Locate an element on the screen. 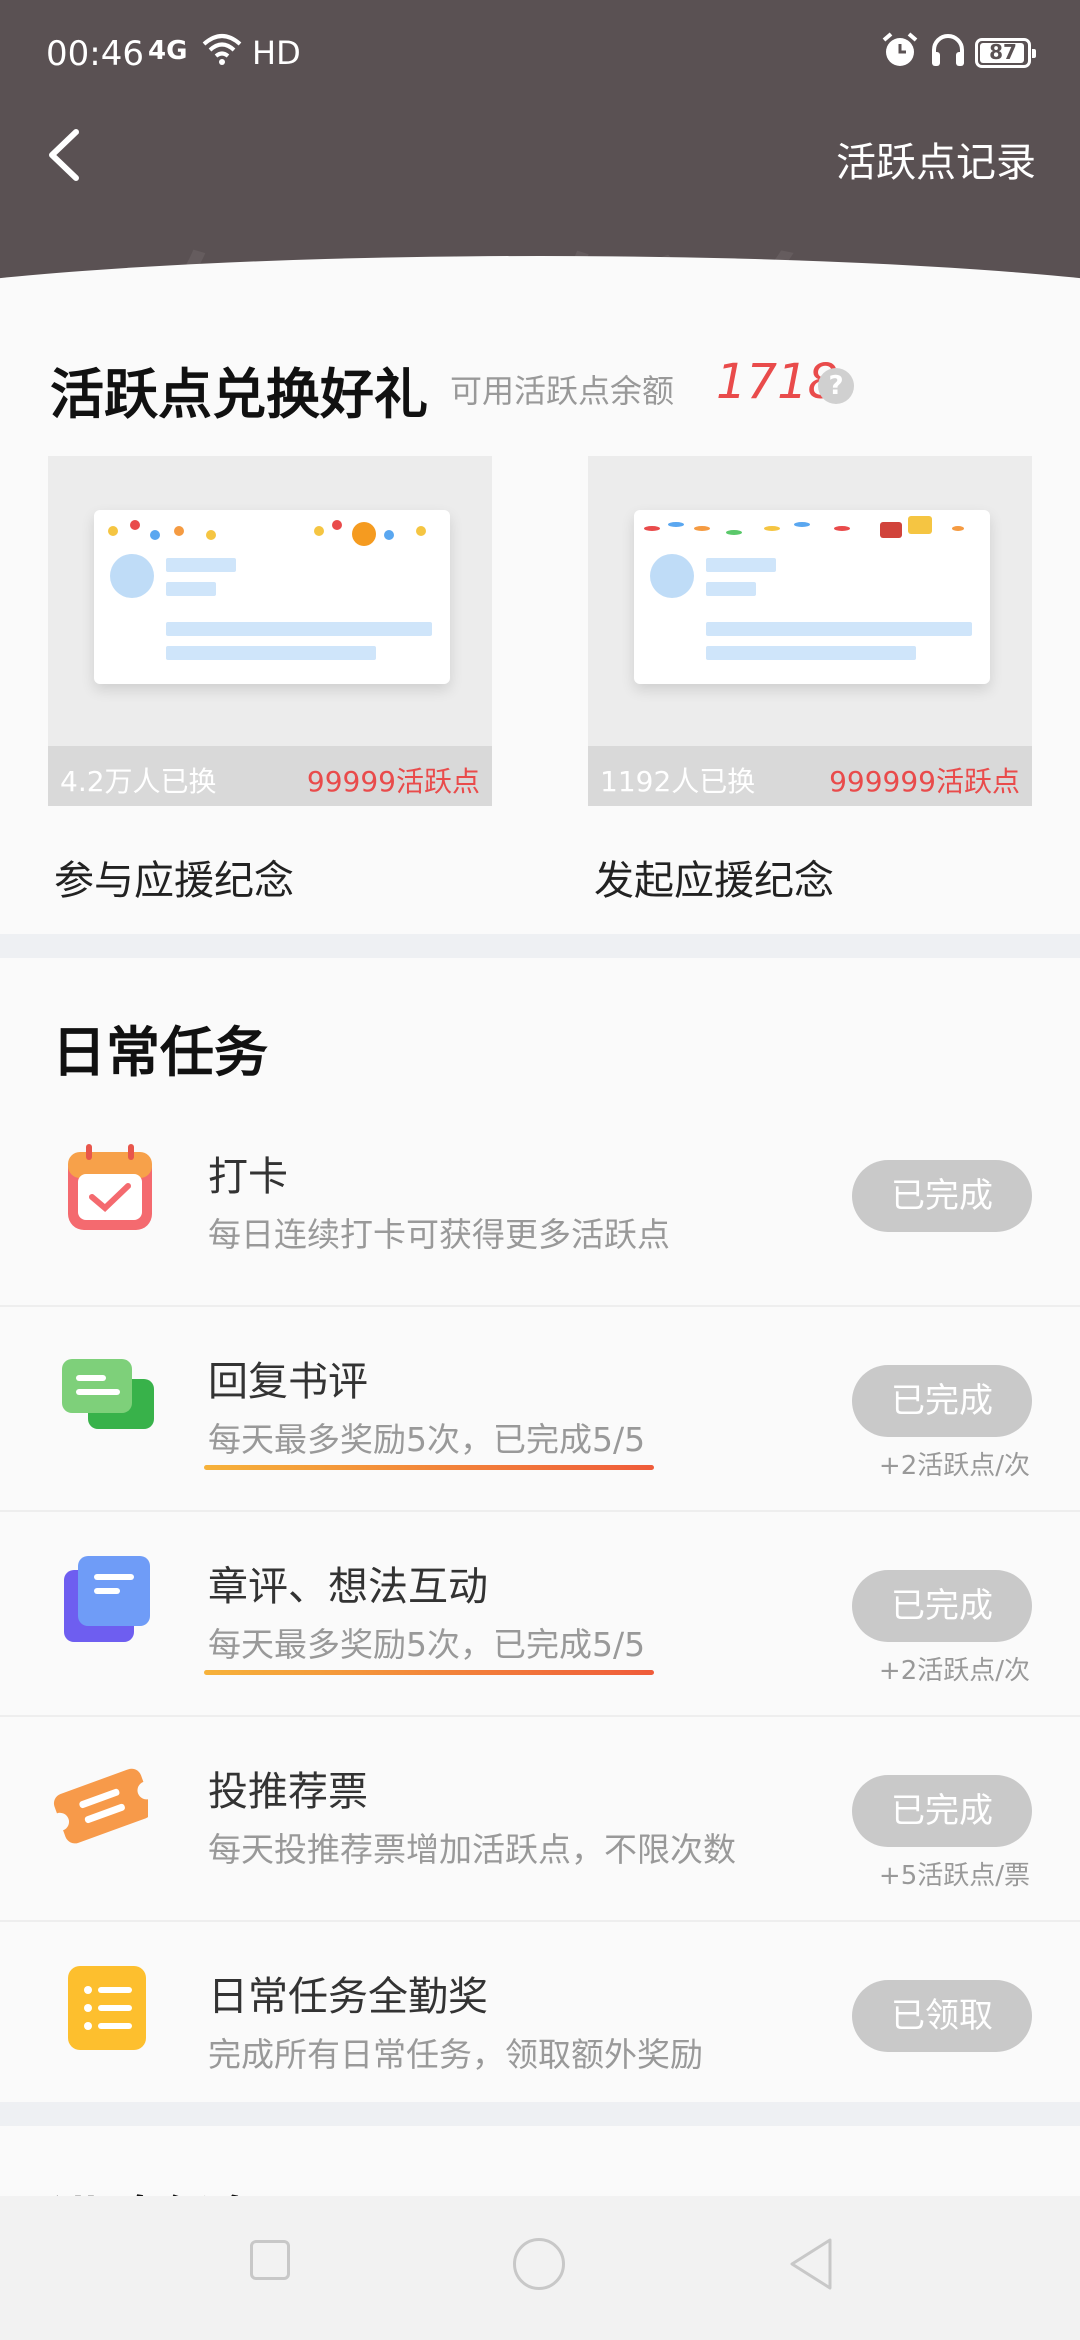 The width and height of the screenshot is (1080, 2340). recents-button is located at coordinates (270, 2260).